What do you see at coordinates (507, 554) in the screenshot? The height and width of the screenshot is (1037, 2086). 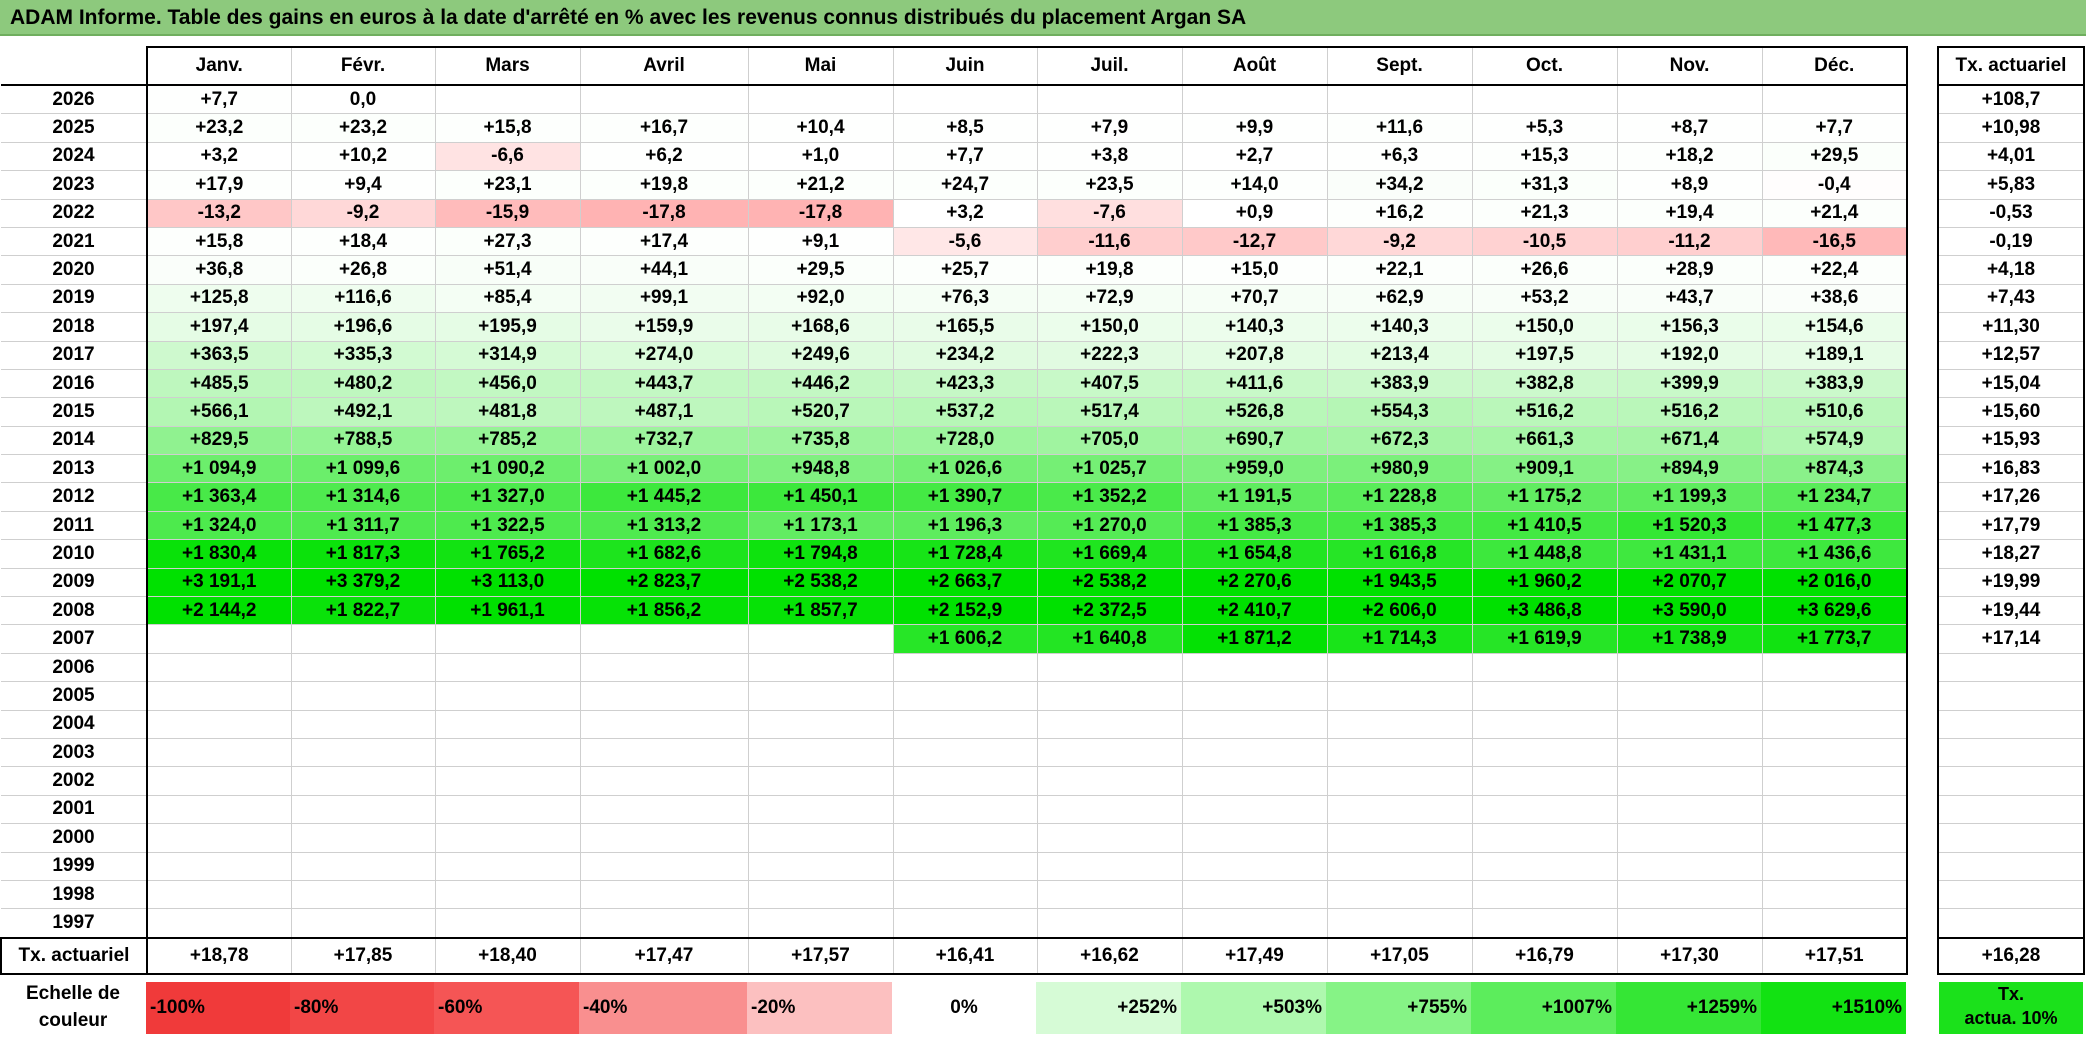 I see `gain-cell: +1 765,2` at bounding box center [507, 554].